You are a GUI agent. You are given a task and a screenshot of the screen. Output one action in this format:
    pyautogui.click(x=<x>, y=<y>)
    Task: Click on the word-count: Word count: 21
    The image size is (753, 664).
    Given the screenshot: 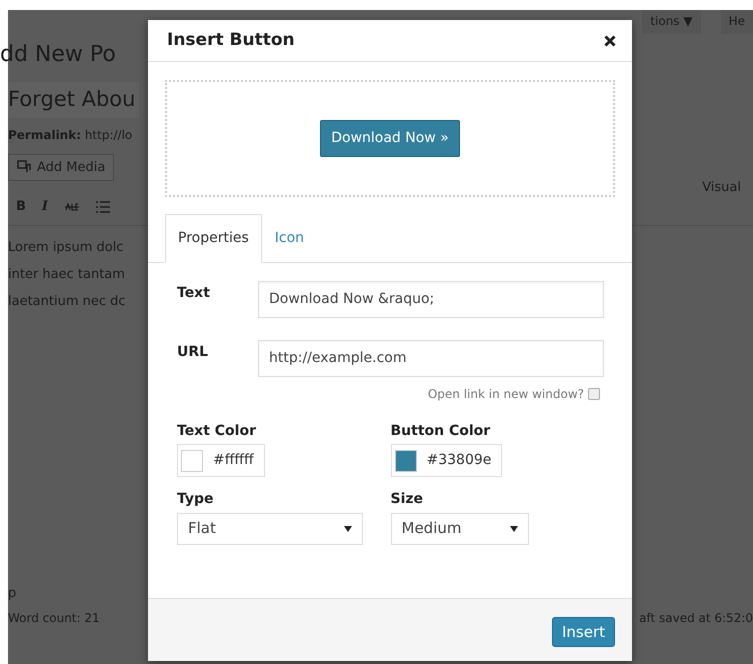 What is the action you would take?
    pyautogui.click(x=54, y=618)
    